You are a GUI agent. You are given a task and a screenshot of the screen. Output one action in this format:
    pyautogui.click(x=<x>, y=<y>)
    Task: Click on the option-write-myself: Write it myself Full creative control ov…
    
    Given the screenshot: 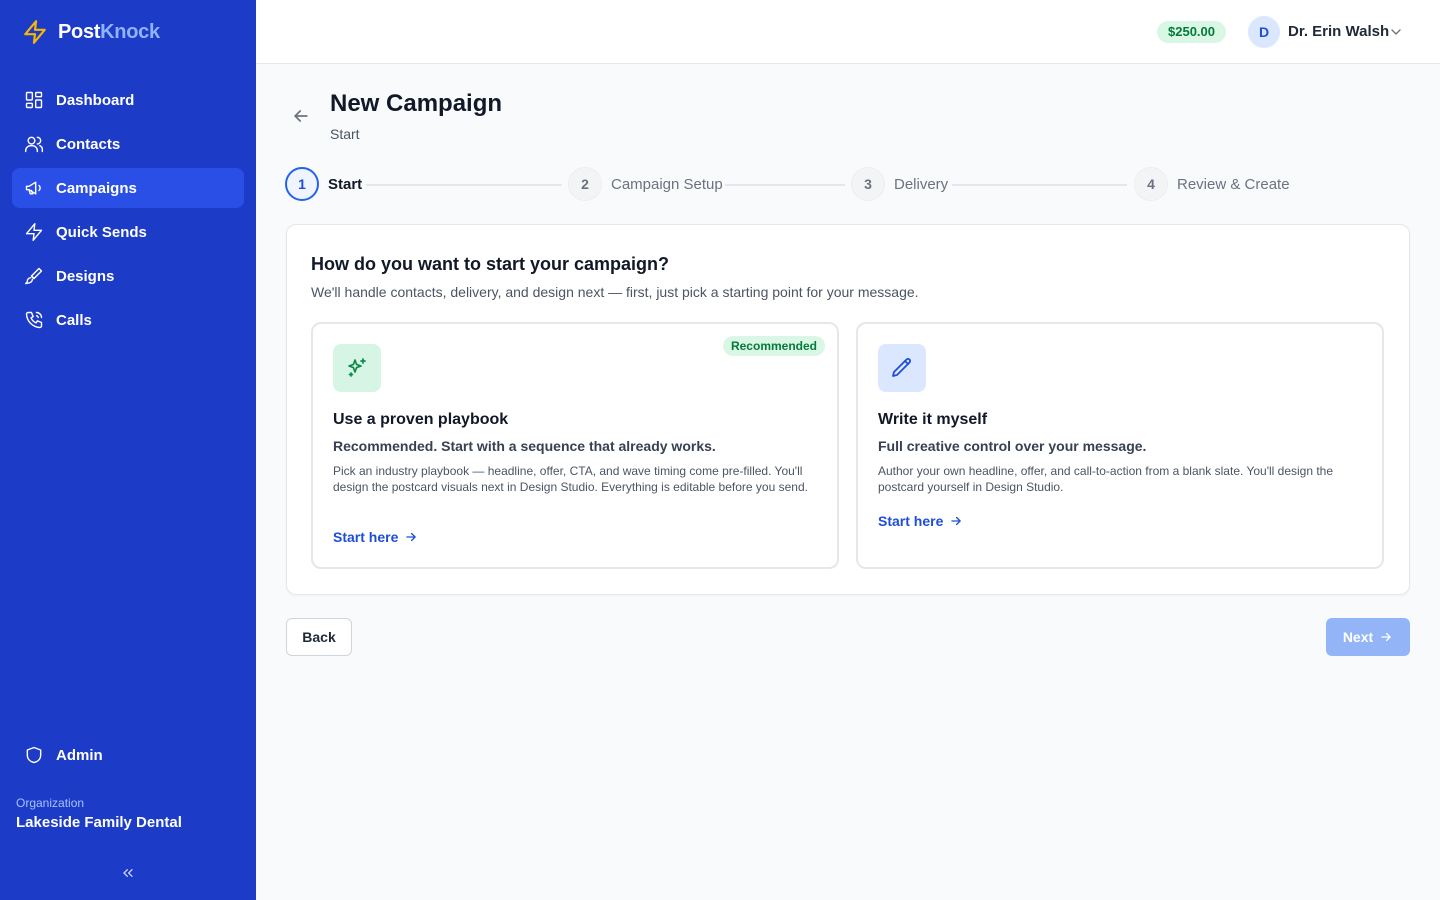 What is the action you would take?
    pyautogui.click(x=1120, y=445)
    